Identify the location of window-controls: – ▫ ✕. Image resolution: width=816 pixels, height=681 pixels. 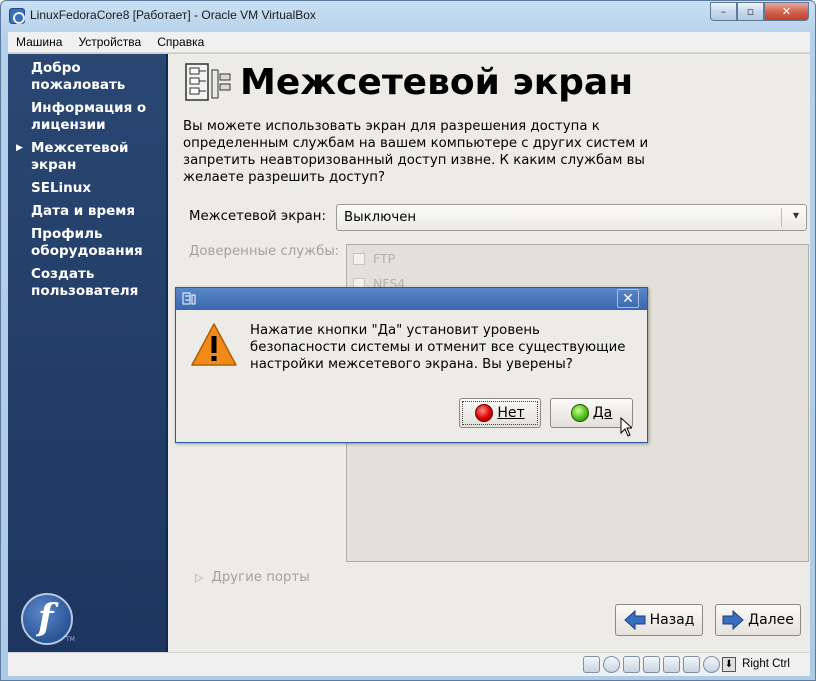
(759, 11).